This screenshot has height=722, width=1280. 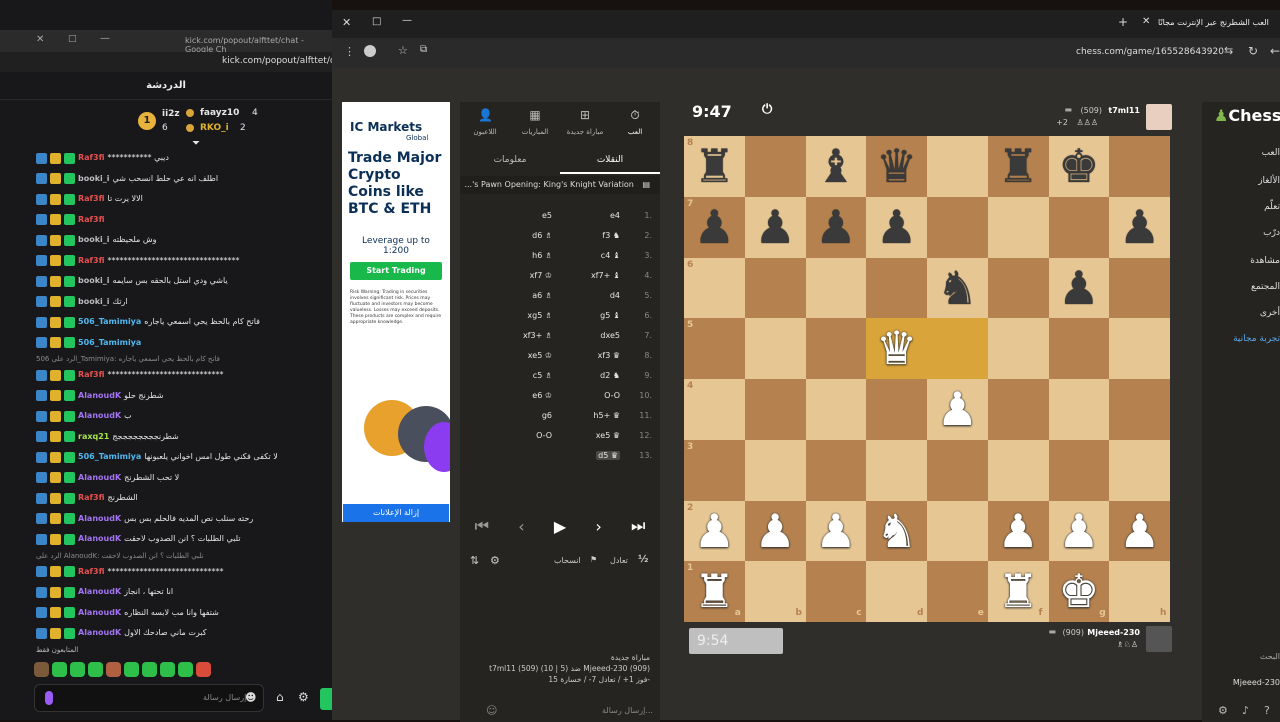 I want to click on sidebar-item-community: المجتمع, so click(x=1265, y=287).